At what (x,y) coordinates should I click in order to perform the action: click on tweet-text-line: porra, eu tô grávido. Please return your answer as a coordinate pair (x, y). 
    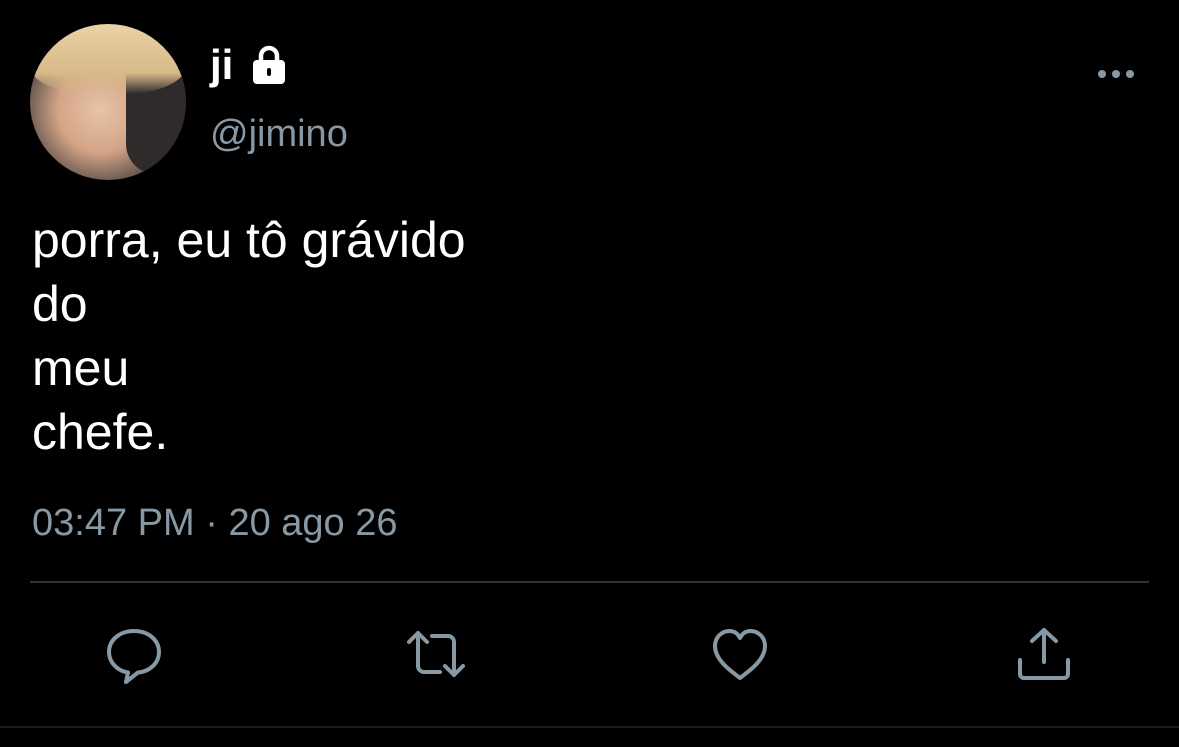
    Looking at the image, I should click on (249, 240).